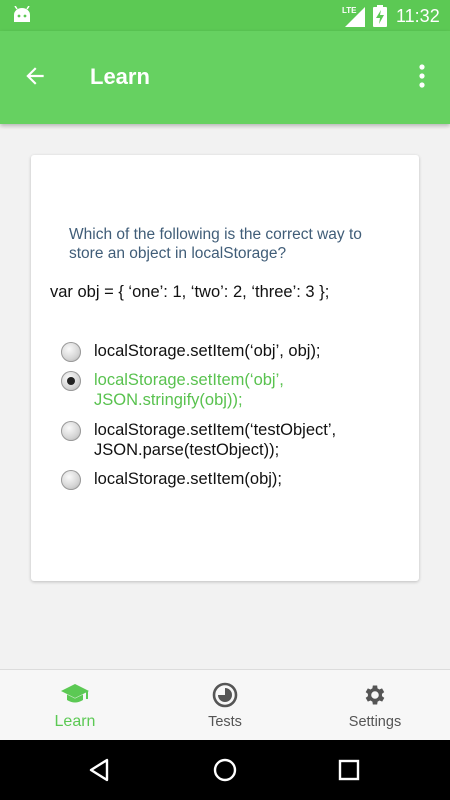 The height and width of the screenshot is (800, 450). Describe the element at coordinates (353, 16) in the screenshot. I see `lte-signal-icon: LTE` at that location.